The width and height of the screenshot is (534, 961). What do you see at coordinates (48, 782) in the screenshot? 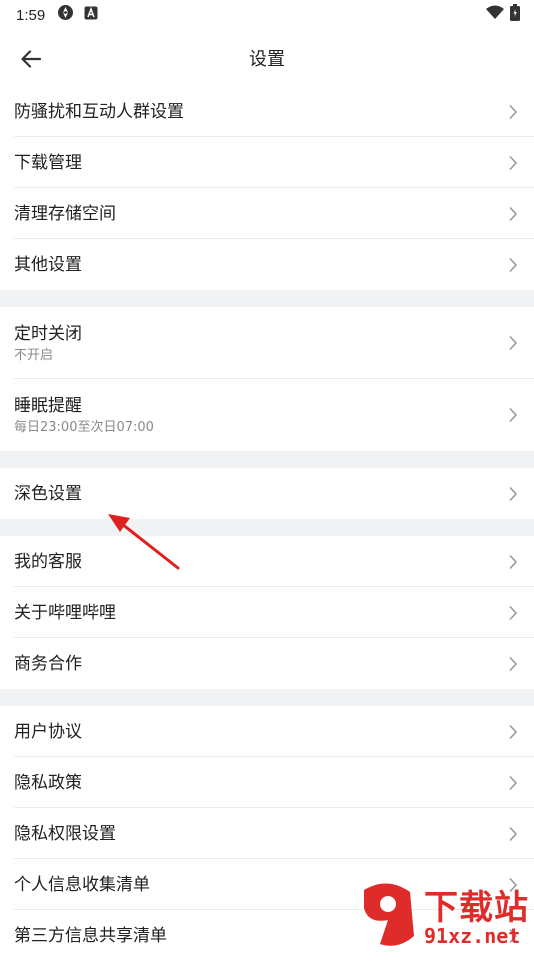
I see `item-label: 隐私政策` at bounding box center [48, 782].